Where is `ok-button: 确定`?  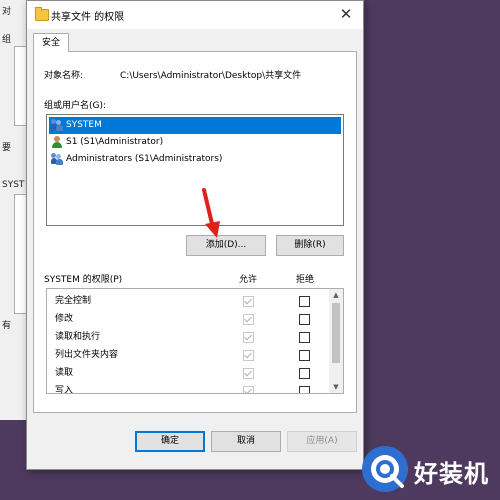 ok-button: 确定 is located at coordinates (170, 441).